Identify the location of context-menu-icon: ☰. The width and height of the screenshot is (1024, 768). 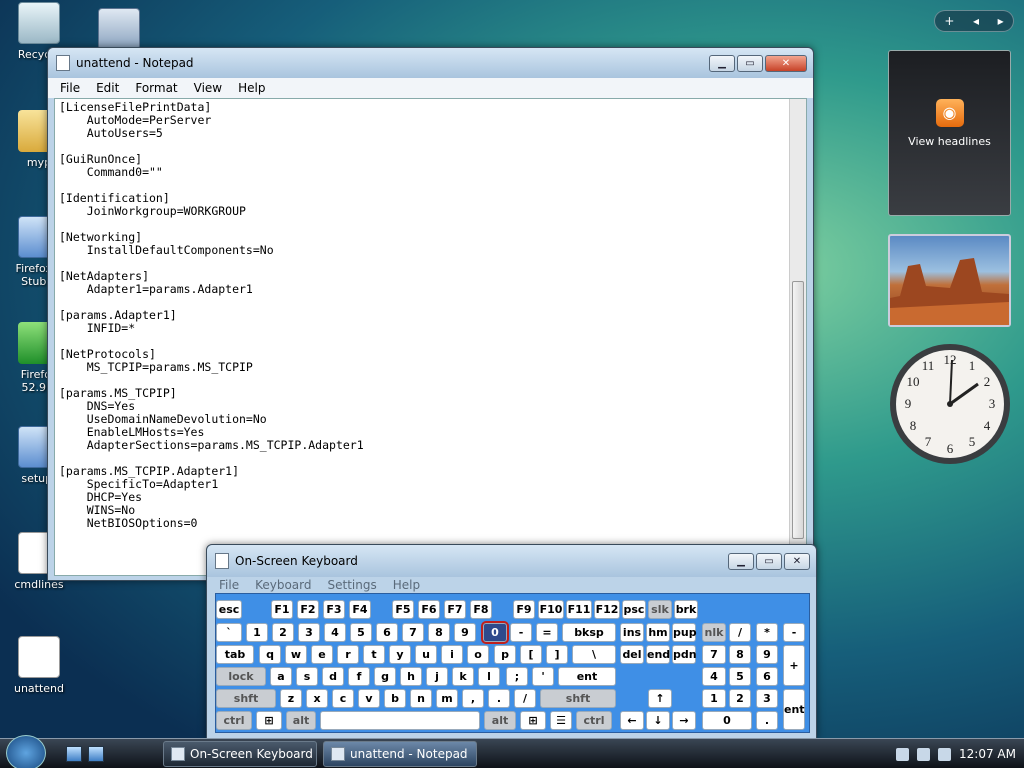
(561, 720).